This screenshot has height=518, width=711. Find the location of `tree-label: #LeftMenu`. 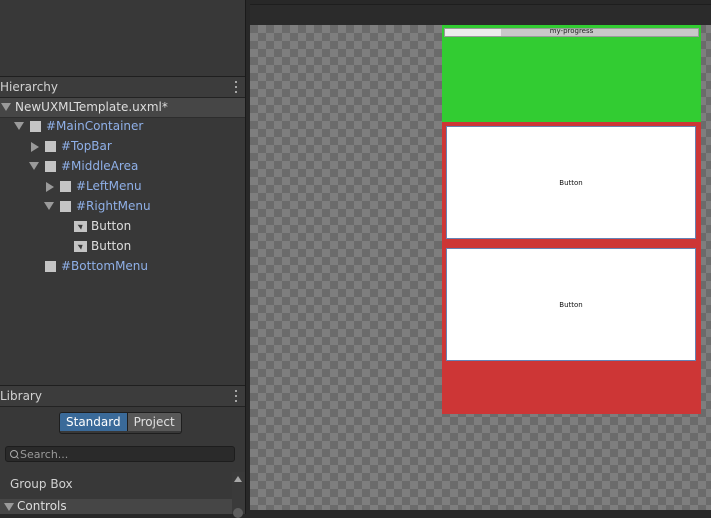

tree-label: #LeftMenu is located at coordinates (109, 186).